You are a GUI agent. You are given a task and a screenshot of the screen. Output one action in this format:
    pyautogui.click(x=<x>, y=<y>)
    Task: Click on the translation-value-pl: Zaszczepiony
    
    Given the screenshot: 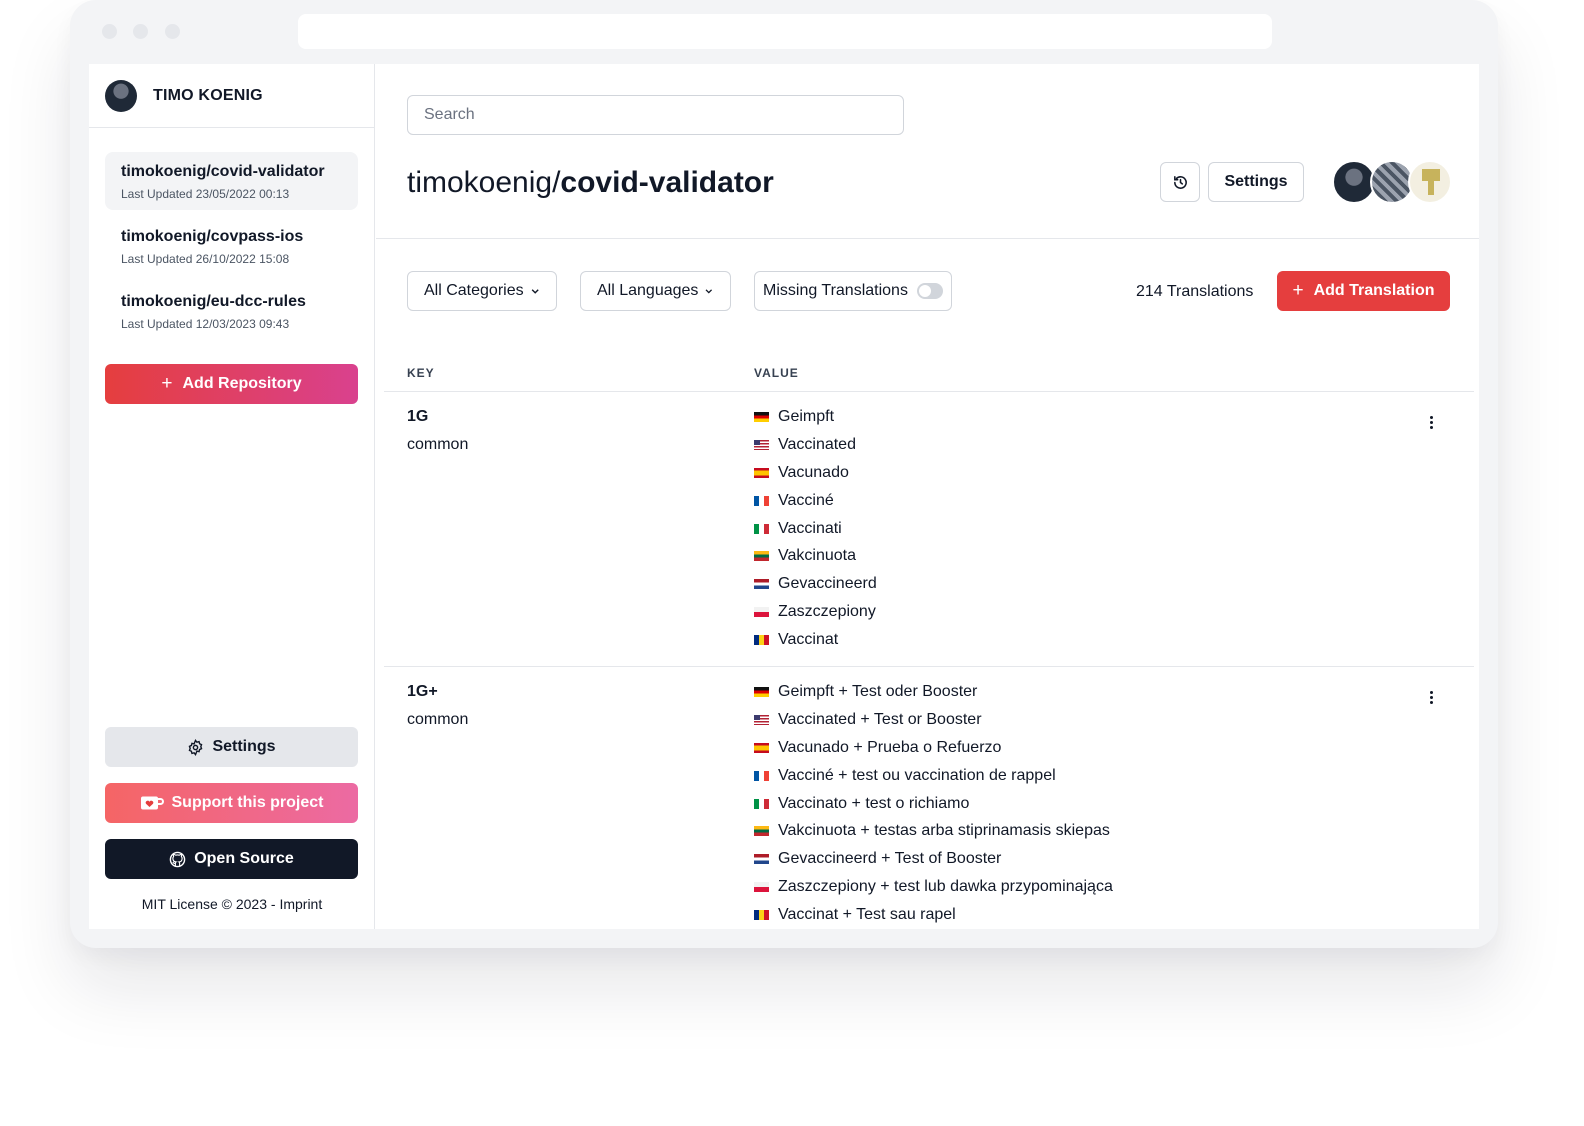 What is the action you would take?
    pyautogui.click(x=815, y=612)
    